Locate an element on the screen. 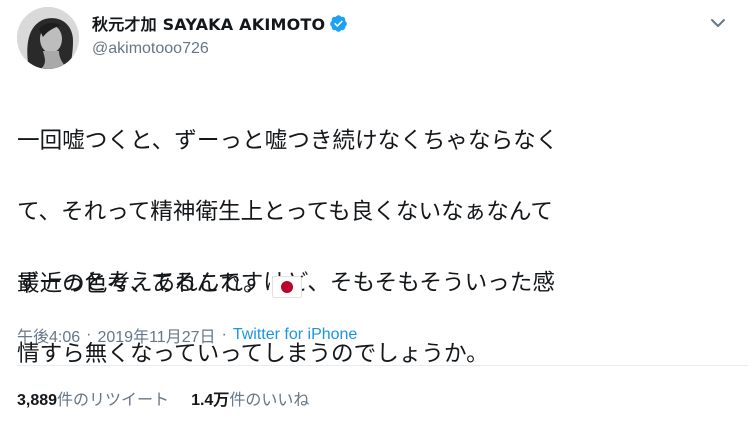  likes-stat: 1.4万 件のいいね is located at coordinates (250, 398).